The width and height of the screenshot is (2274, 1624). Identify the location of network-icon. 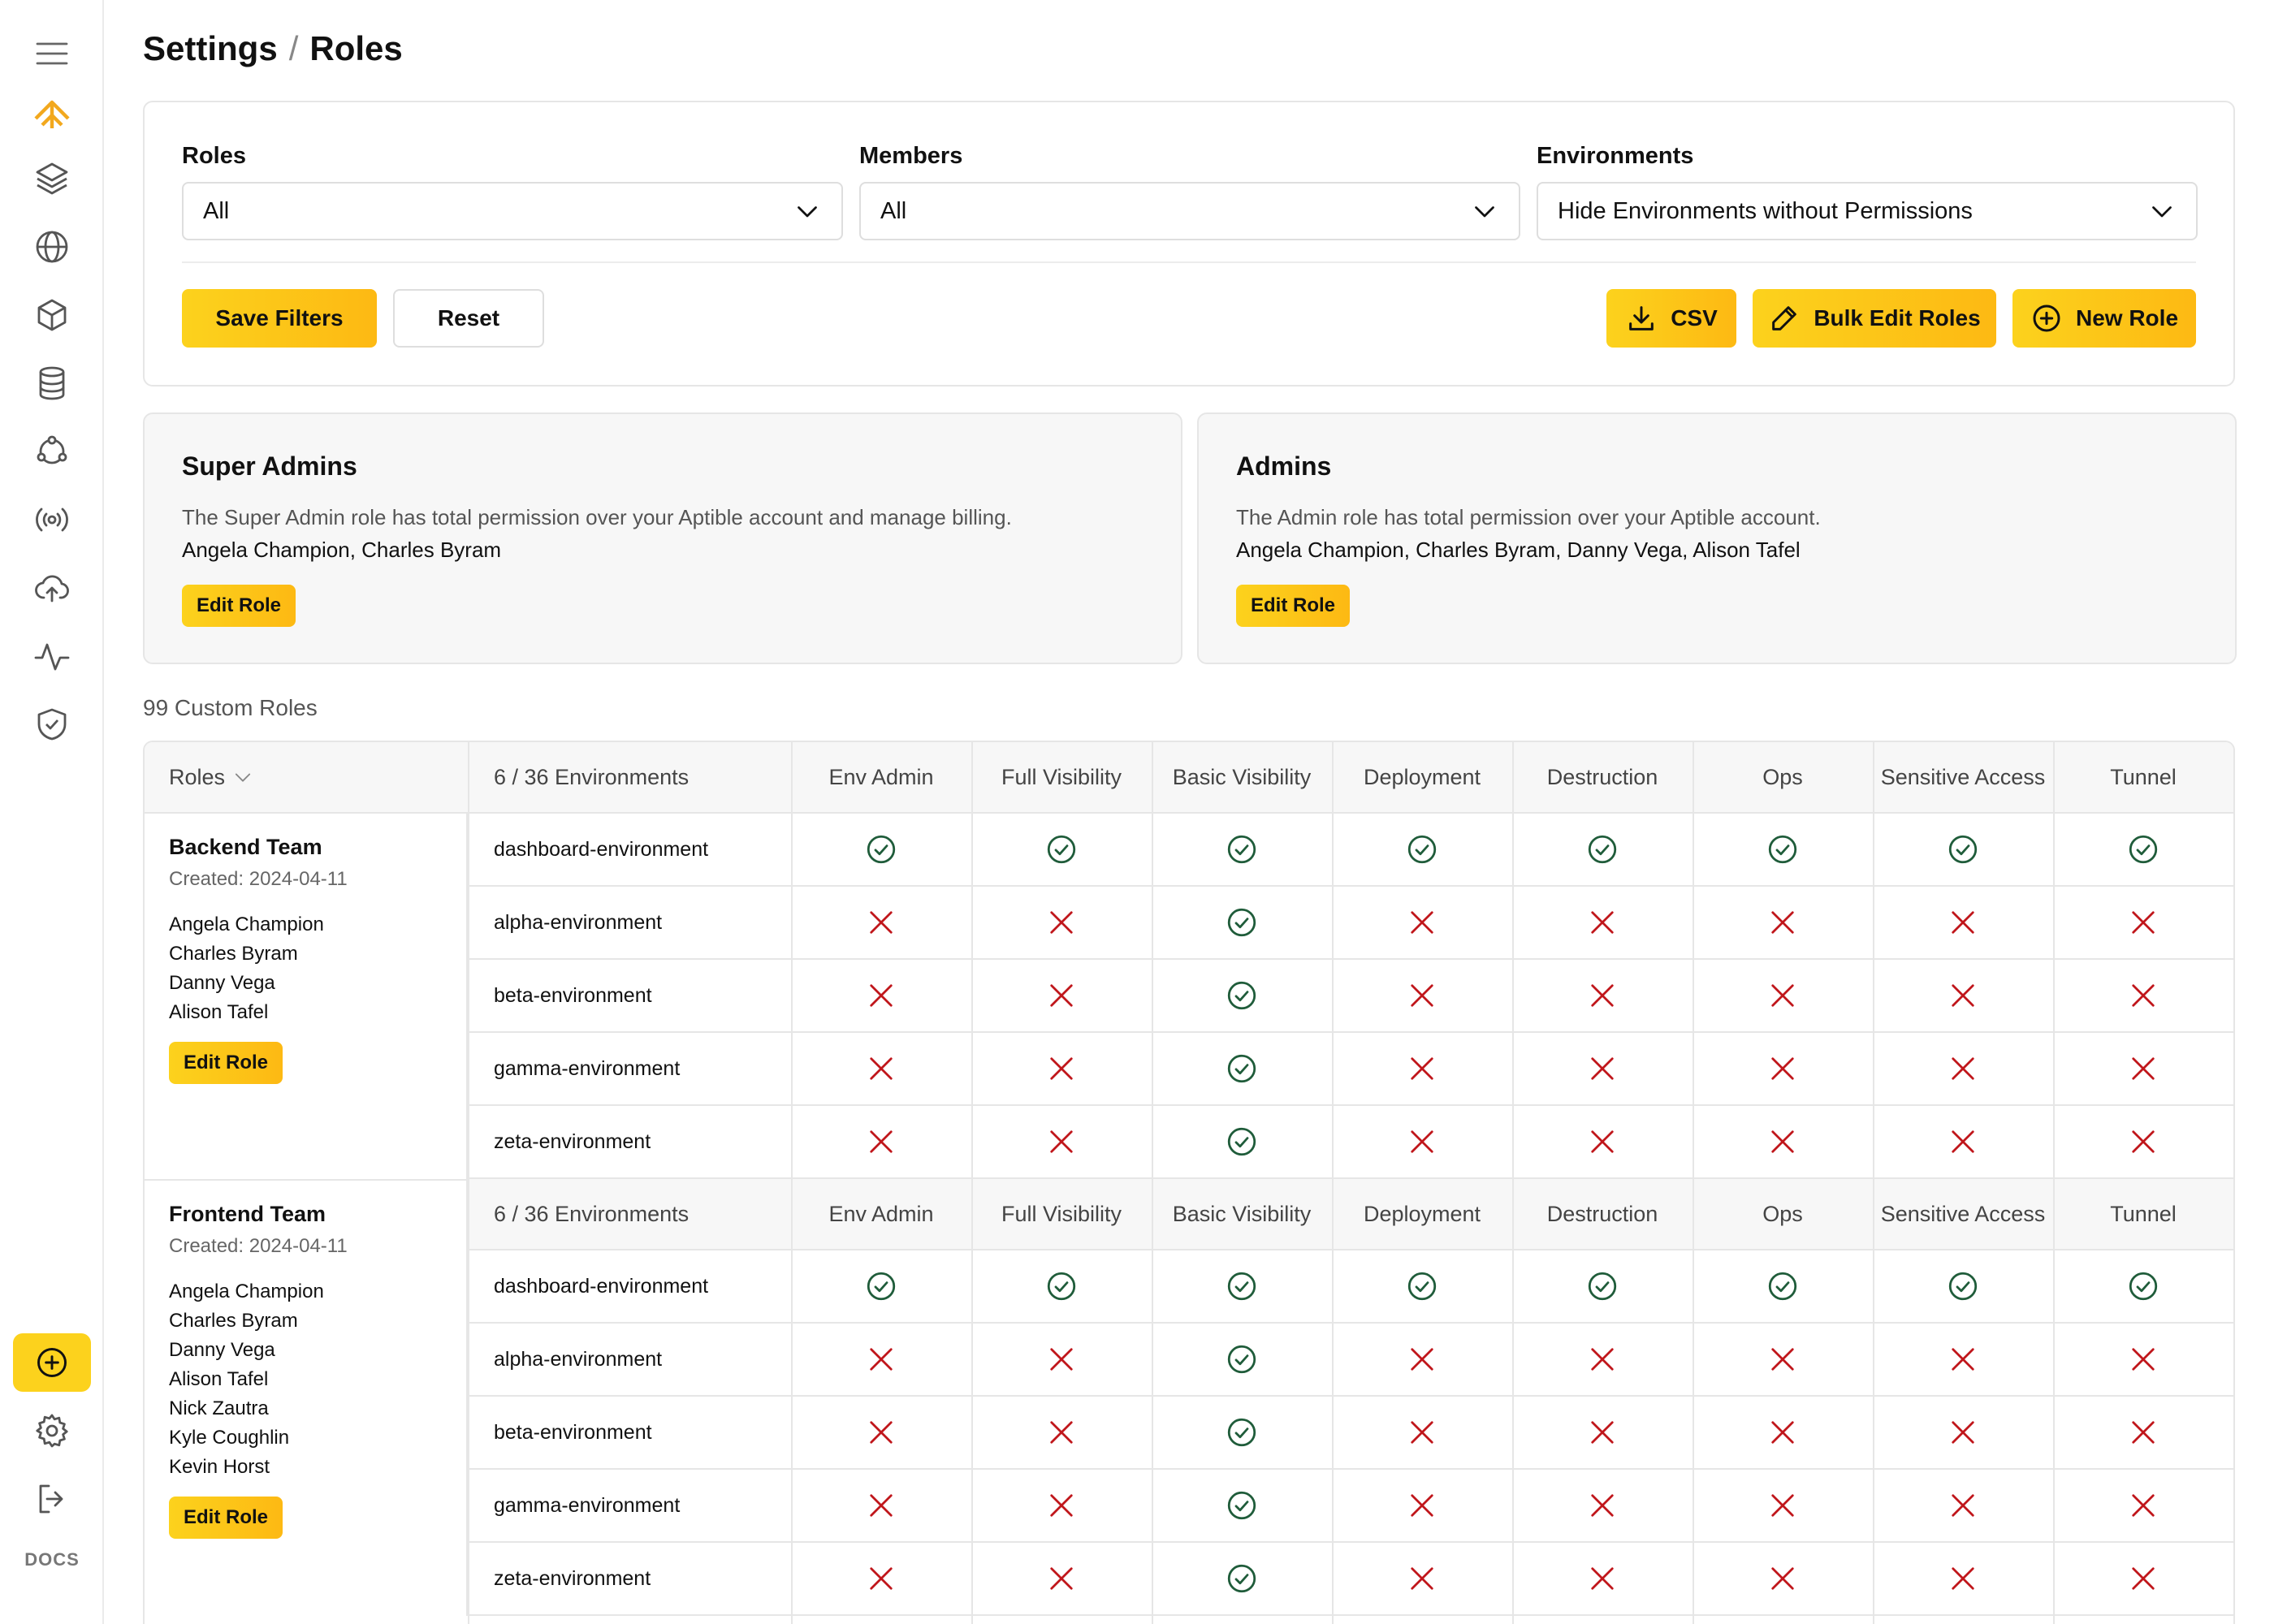
(52, 452).